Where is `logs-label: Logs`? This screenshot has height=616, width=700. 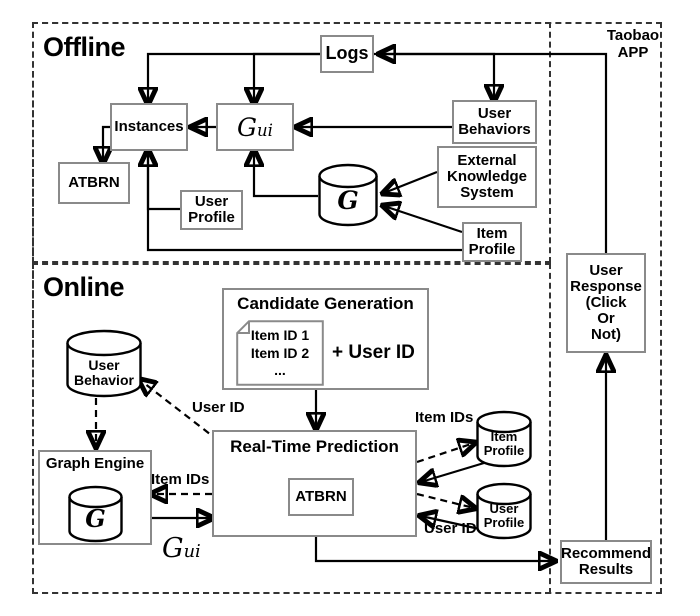 logs-label: Logs is located at coordinates (347, 53).